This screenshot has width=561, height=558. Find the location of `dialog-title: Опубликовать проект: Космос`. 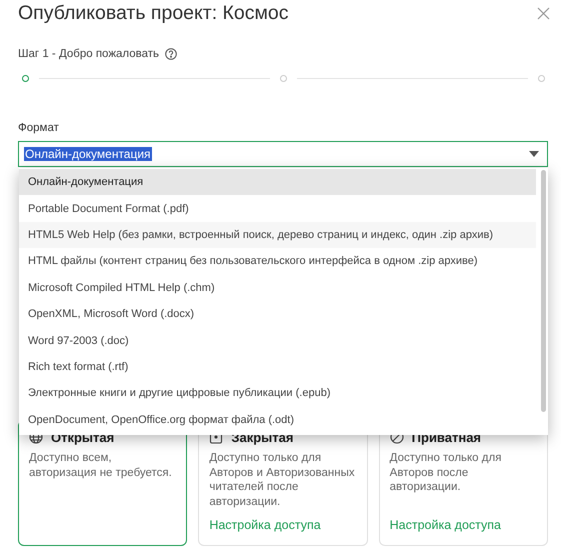

dialog-title: Опубликовать проект: Космос is located at coordinates (153, 13).